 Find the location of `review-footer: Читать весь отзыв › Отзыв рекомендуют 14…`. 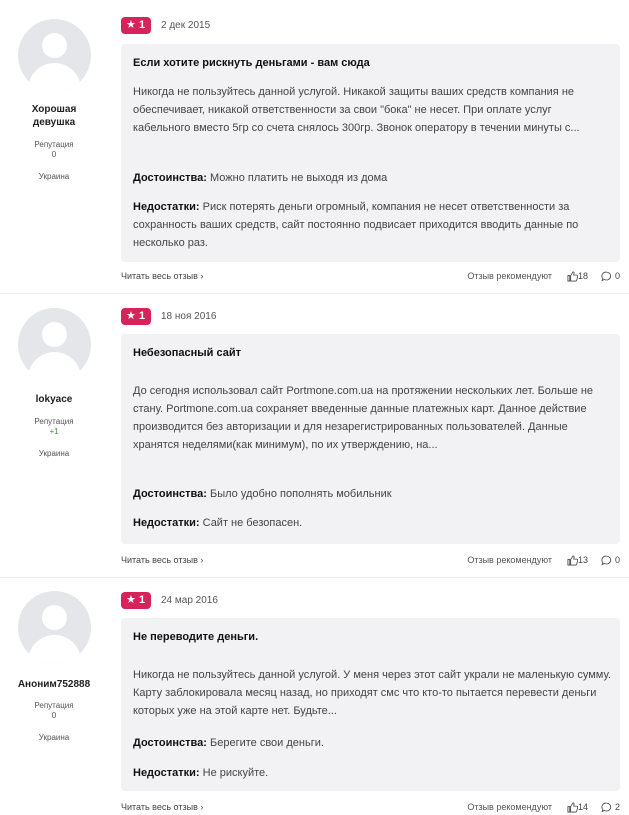

review-footer: Читать весь отзыв › Отзыв рекомендуют 14… is located at coordinates (370, 807).